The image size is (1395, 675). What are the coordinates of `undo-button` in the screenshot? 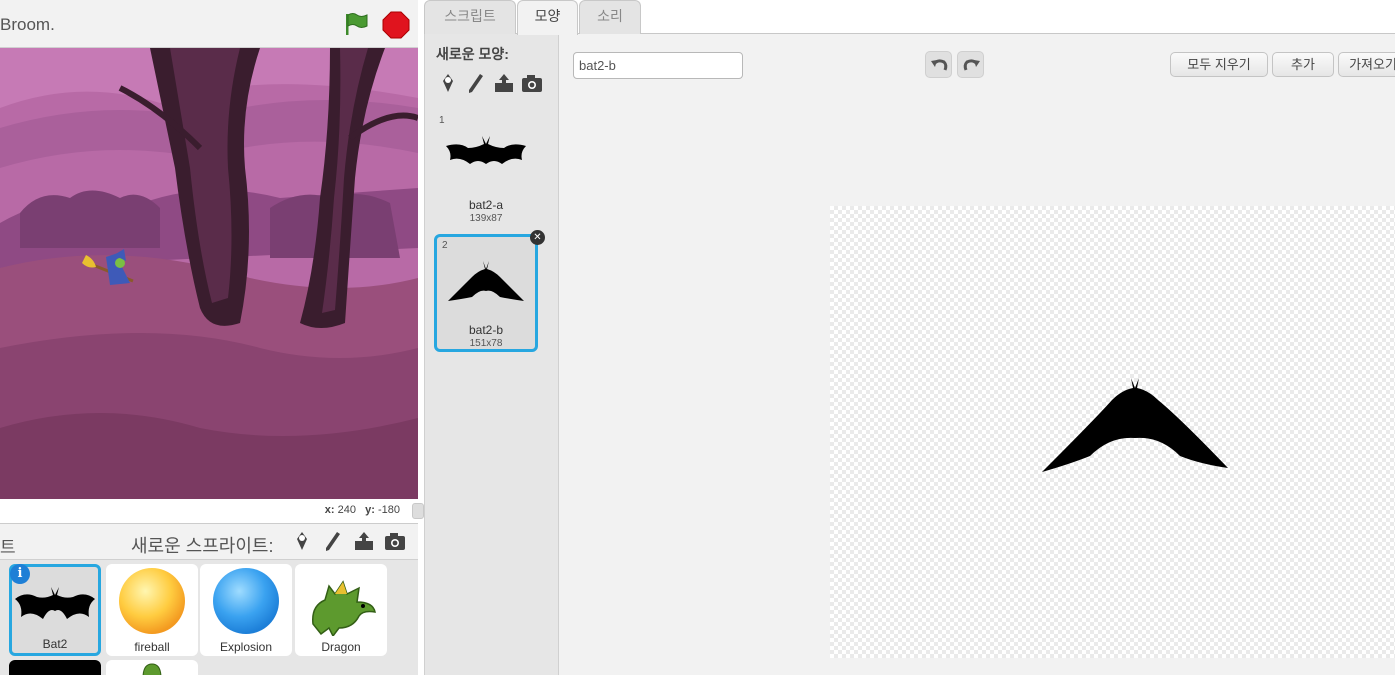 It's located at (938, 64).